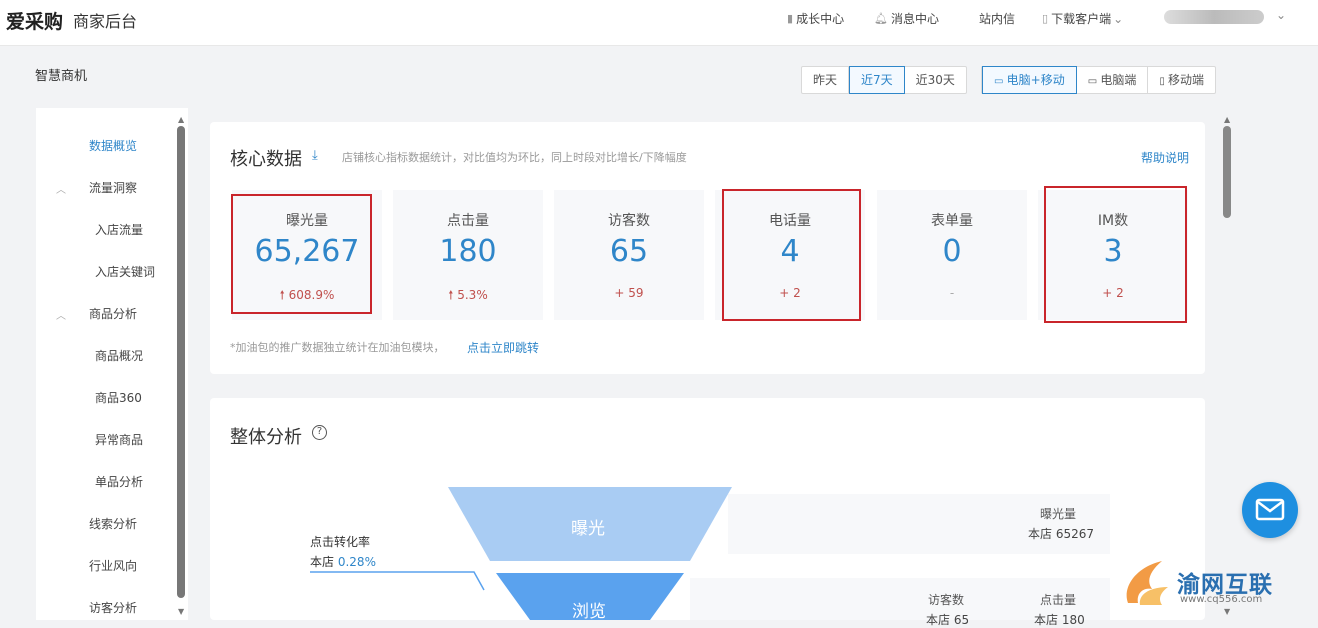 This screenshot has width=1318, height=628. I want to click on mail-icon, so click(1270, 509).